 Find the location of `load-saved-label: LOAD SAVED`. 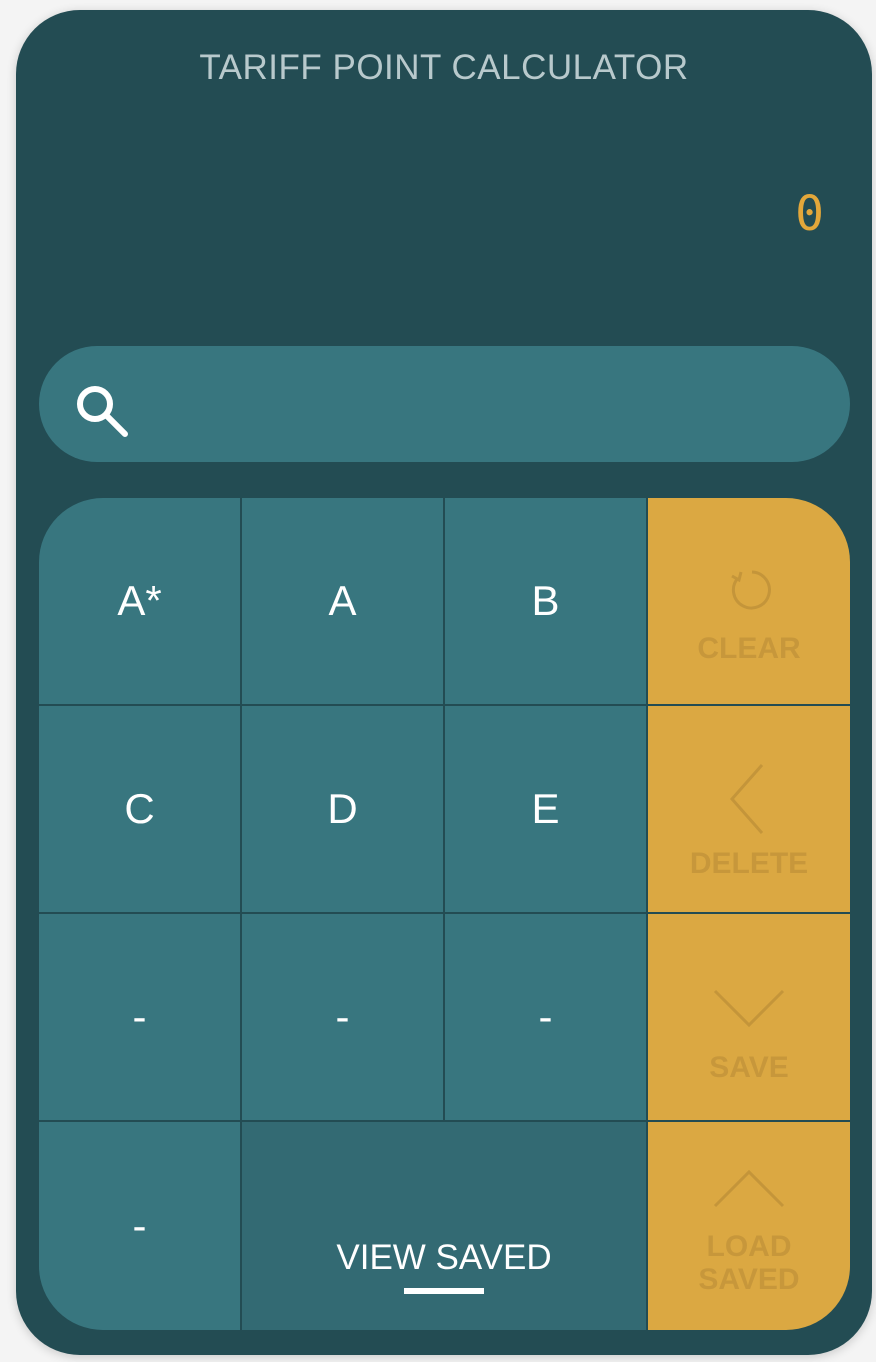

load-saved-label: LOAD SAVED is located at coordinates (749, 1263).